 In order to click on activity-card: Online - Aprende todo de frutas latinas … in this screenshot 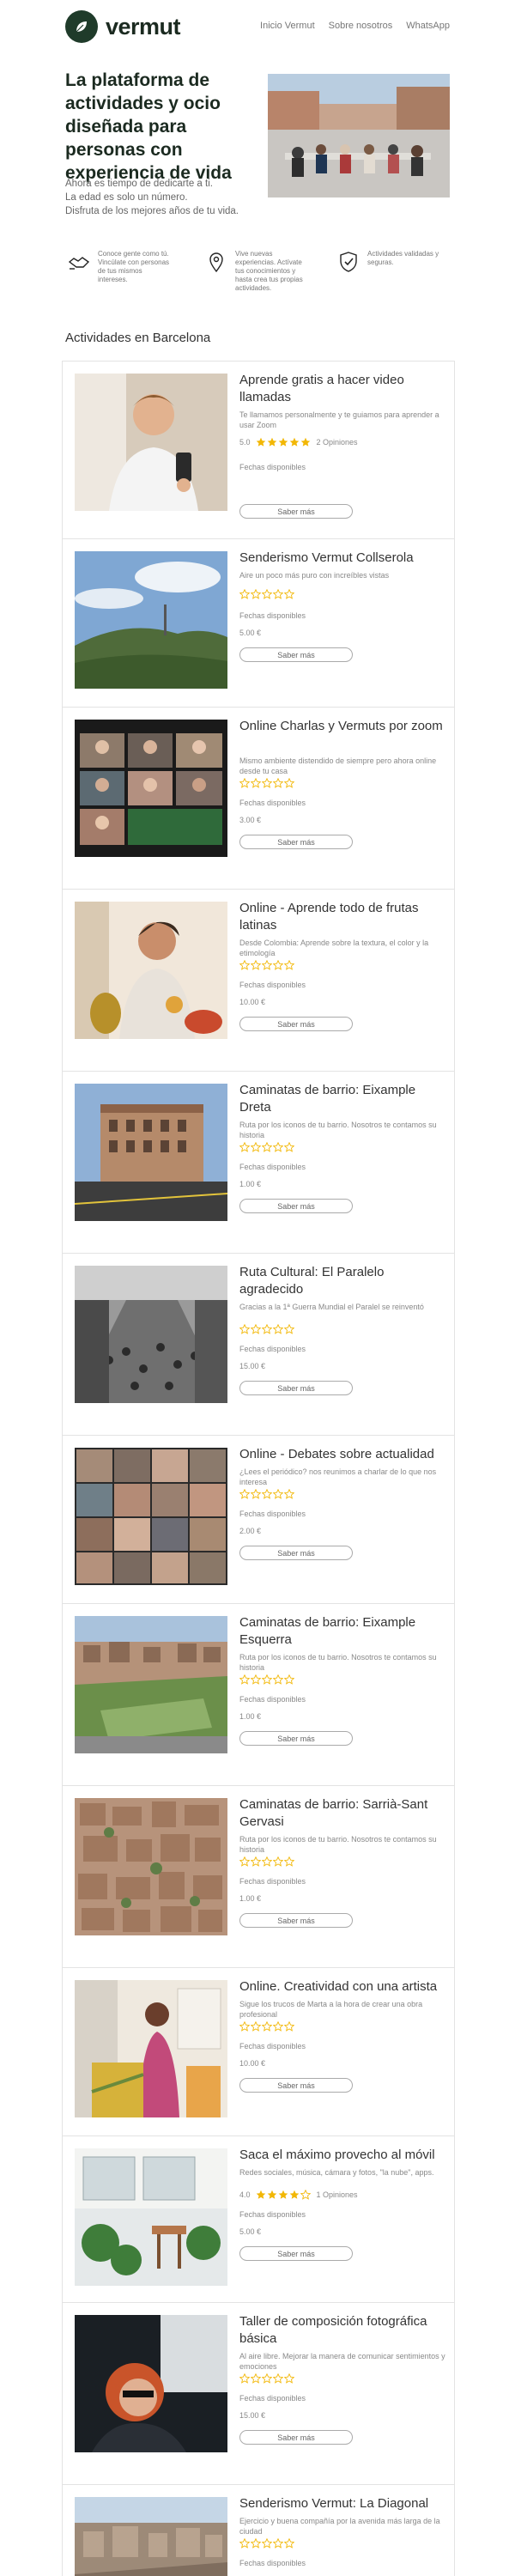, I will do `click(258, 981)`.